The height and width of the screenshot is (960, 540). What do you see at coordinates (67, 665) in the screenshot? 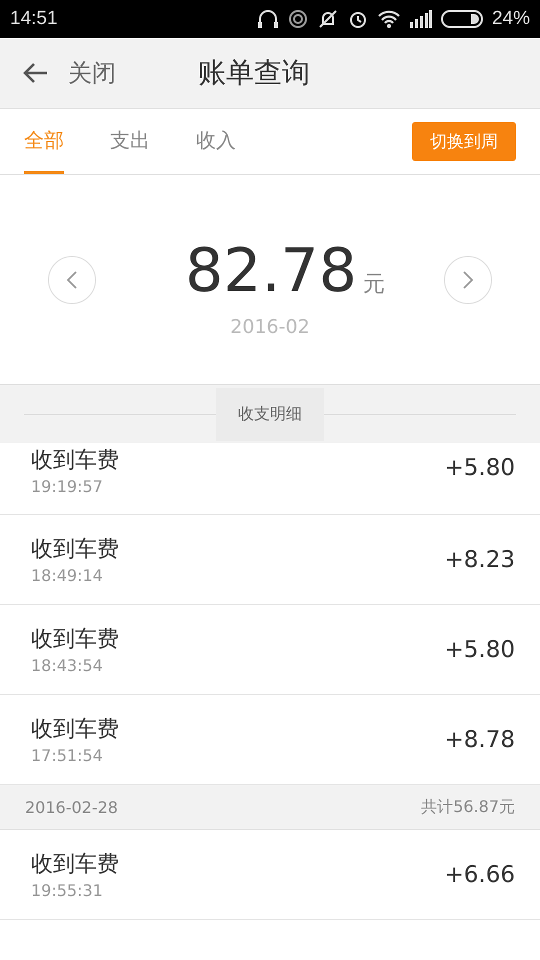
I see `transaction-time: 18:43:54` at bounding box center [67, 665].